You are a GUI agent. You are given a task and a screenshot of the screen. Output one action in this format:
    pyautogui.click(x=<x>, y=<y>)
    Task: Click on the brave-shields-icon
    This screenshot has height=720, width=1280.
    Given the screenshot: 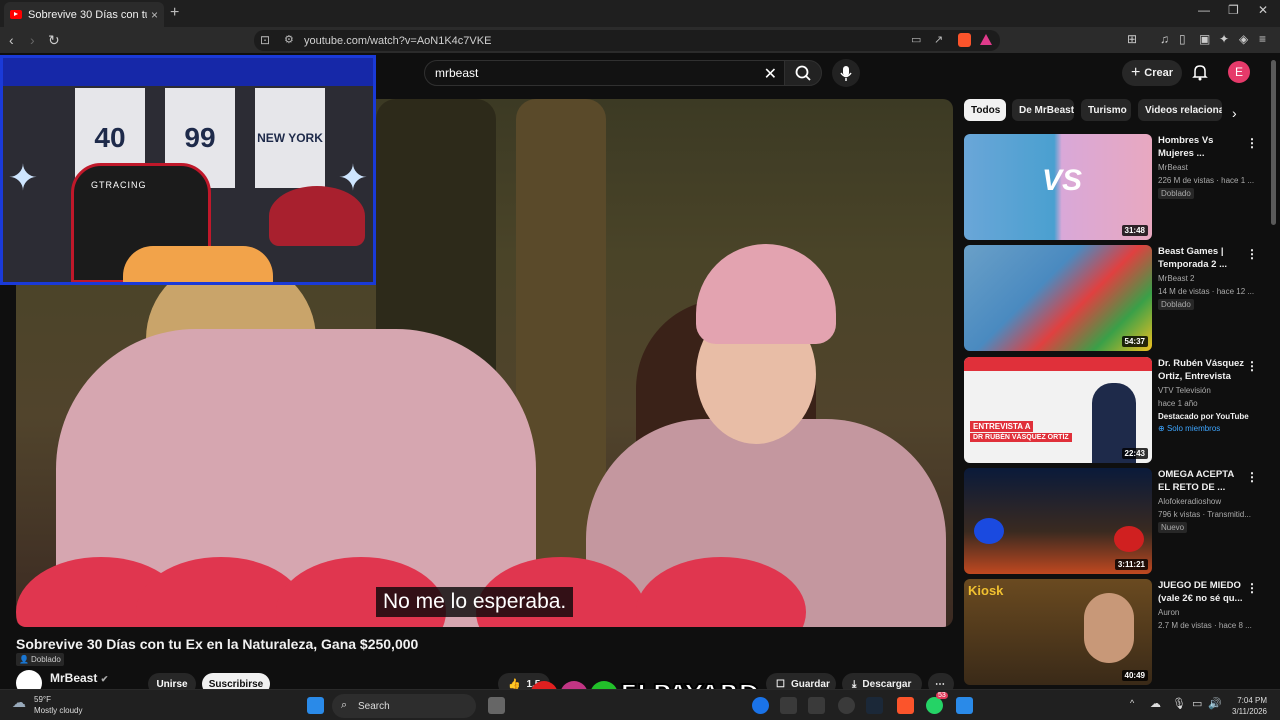 What is the action you would take?
    pyautogui.click(x=964, y=40)
    